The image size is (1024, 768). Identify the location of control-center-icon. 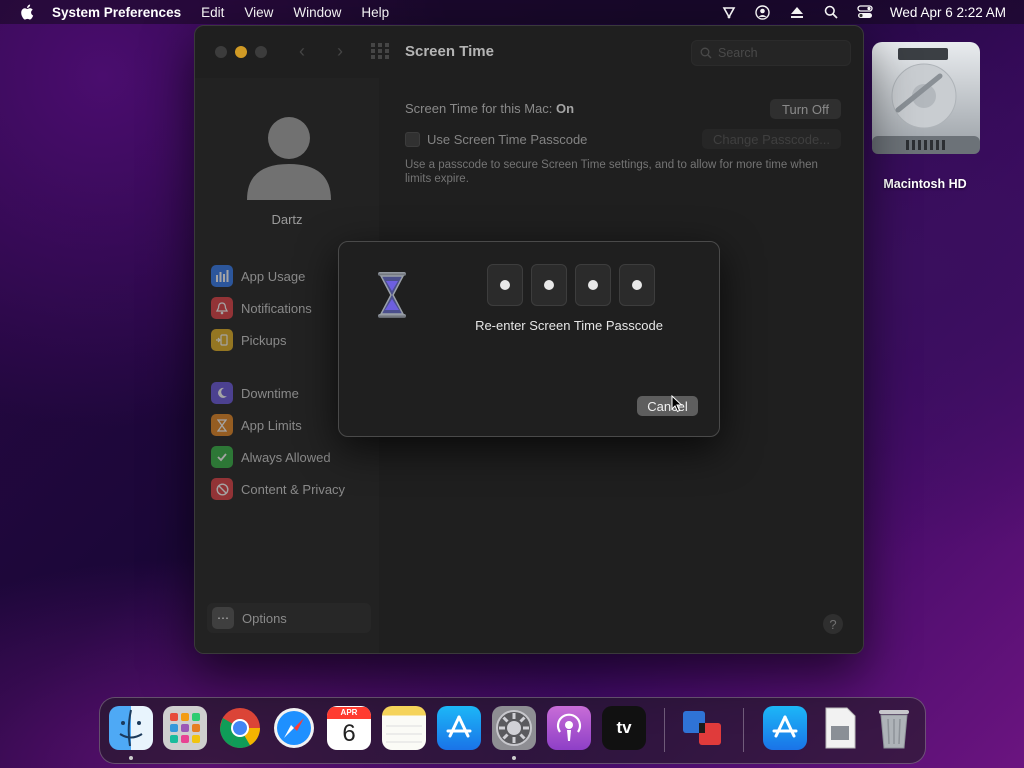
(865, 12).